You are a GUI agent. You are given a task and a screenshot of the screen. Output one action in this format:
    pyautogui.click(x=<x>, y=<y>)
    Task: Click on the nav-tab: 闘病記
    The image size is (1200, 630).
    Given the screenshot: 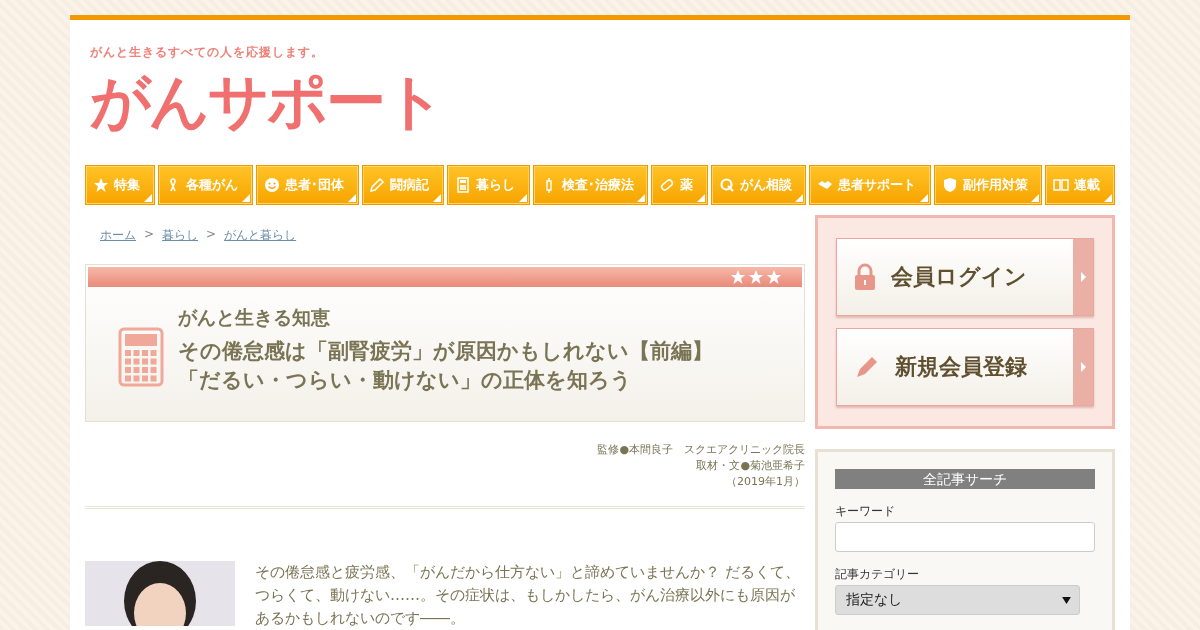 What is the action you would take?
    pyautogui.click(x=403, y=185)
    